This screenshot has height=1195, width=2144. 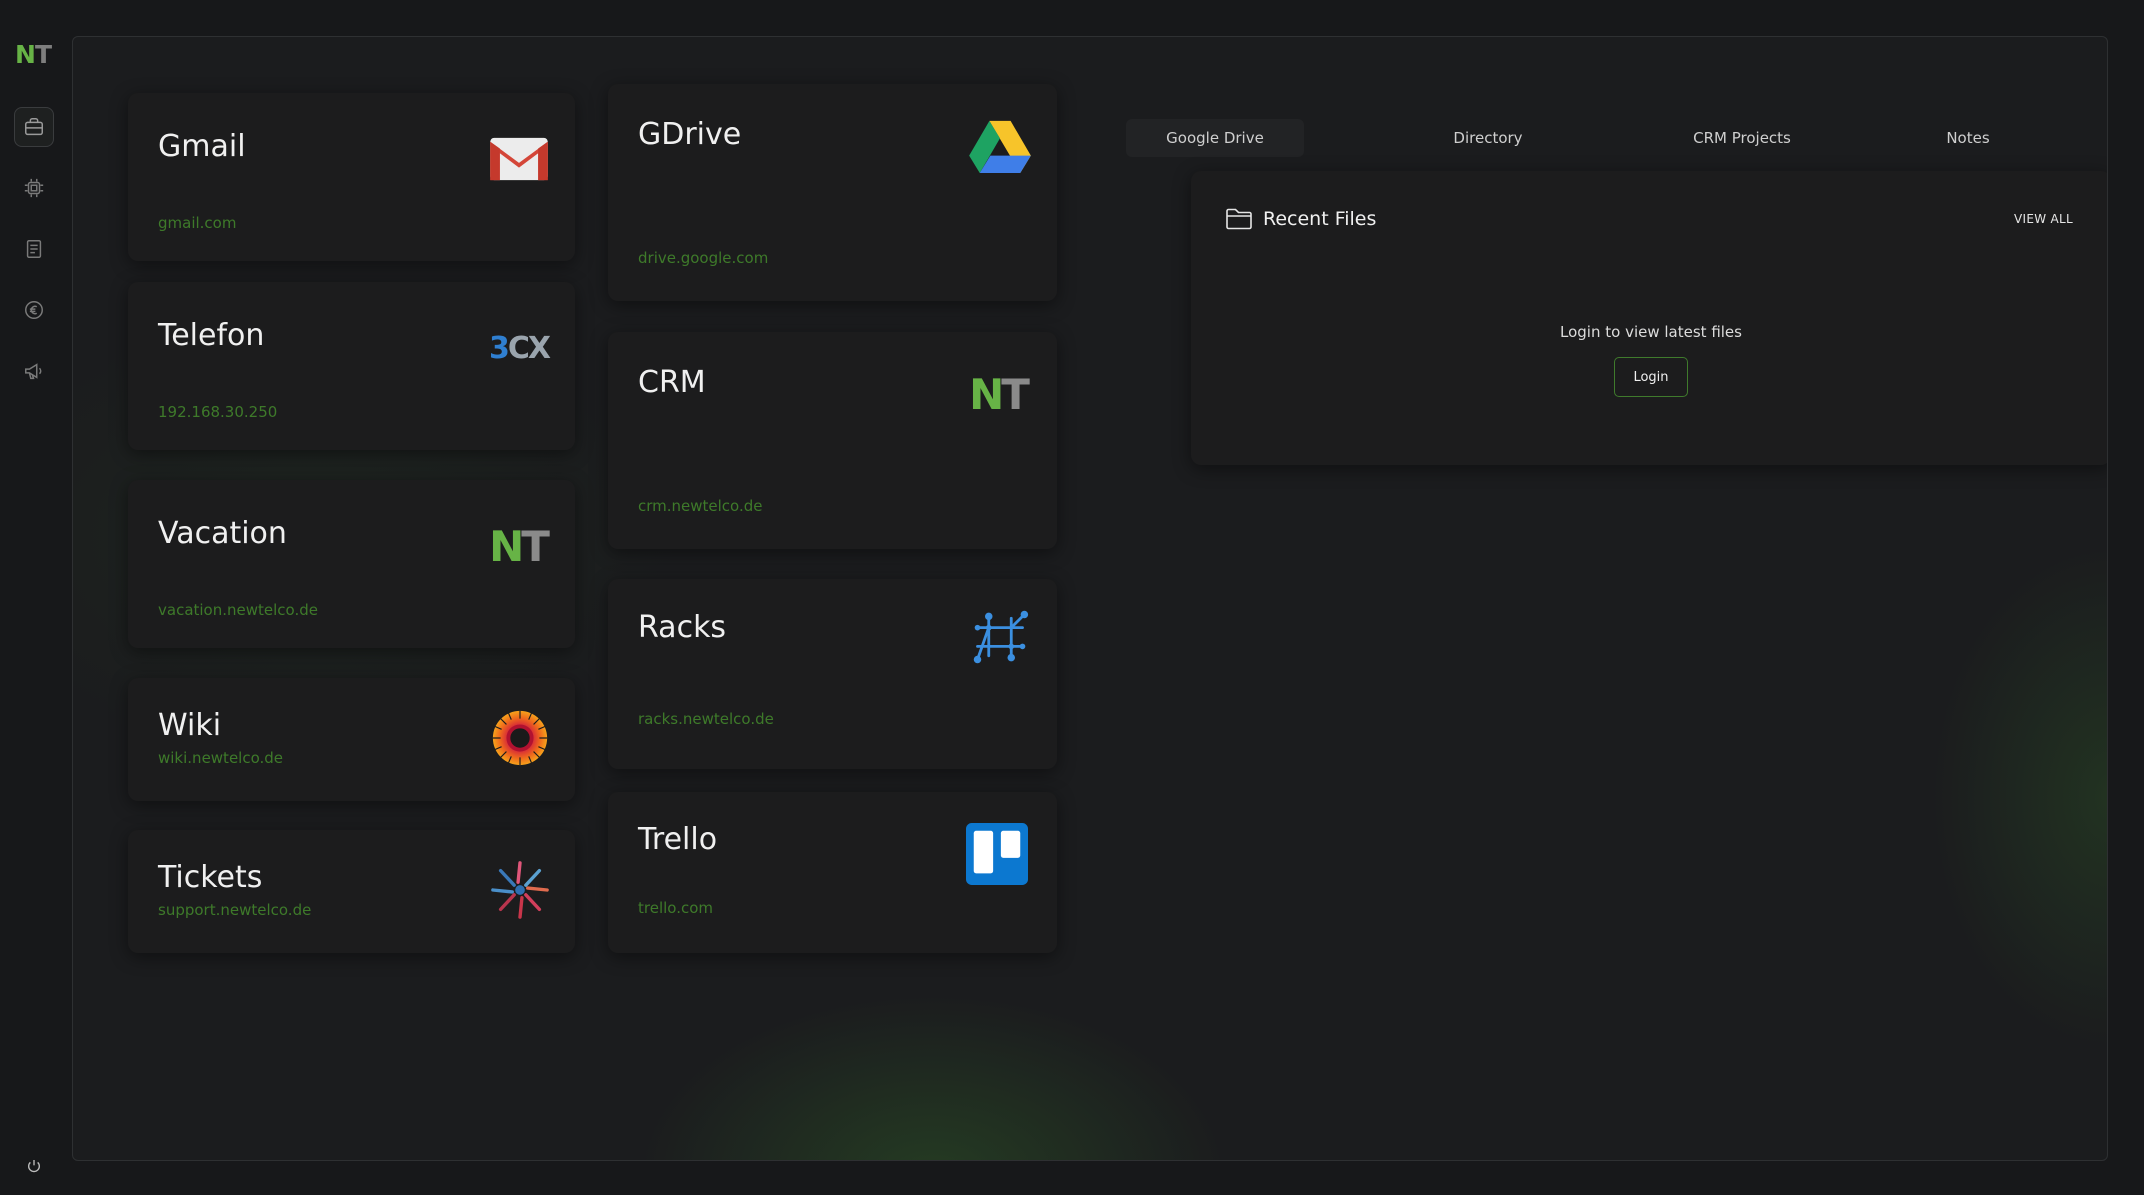 I want to click on racks-icon, so click(x=1000, y=637).